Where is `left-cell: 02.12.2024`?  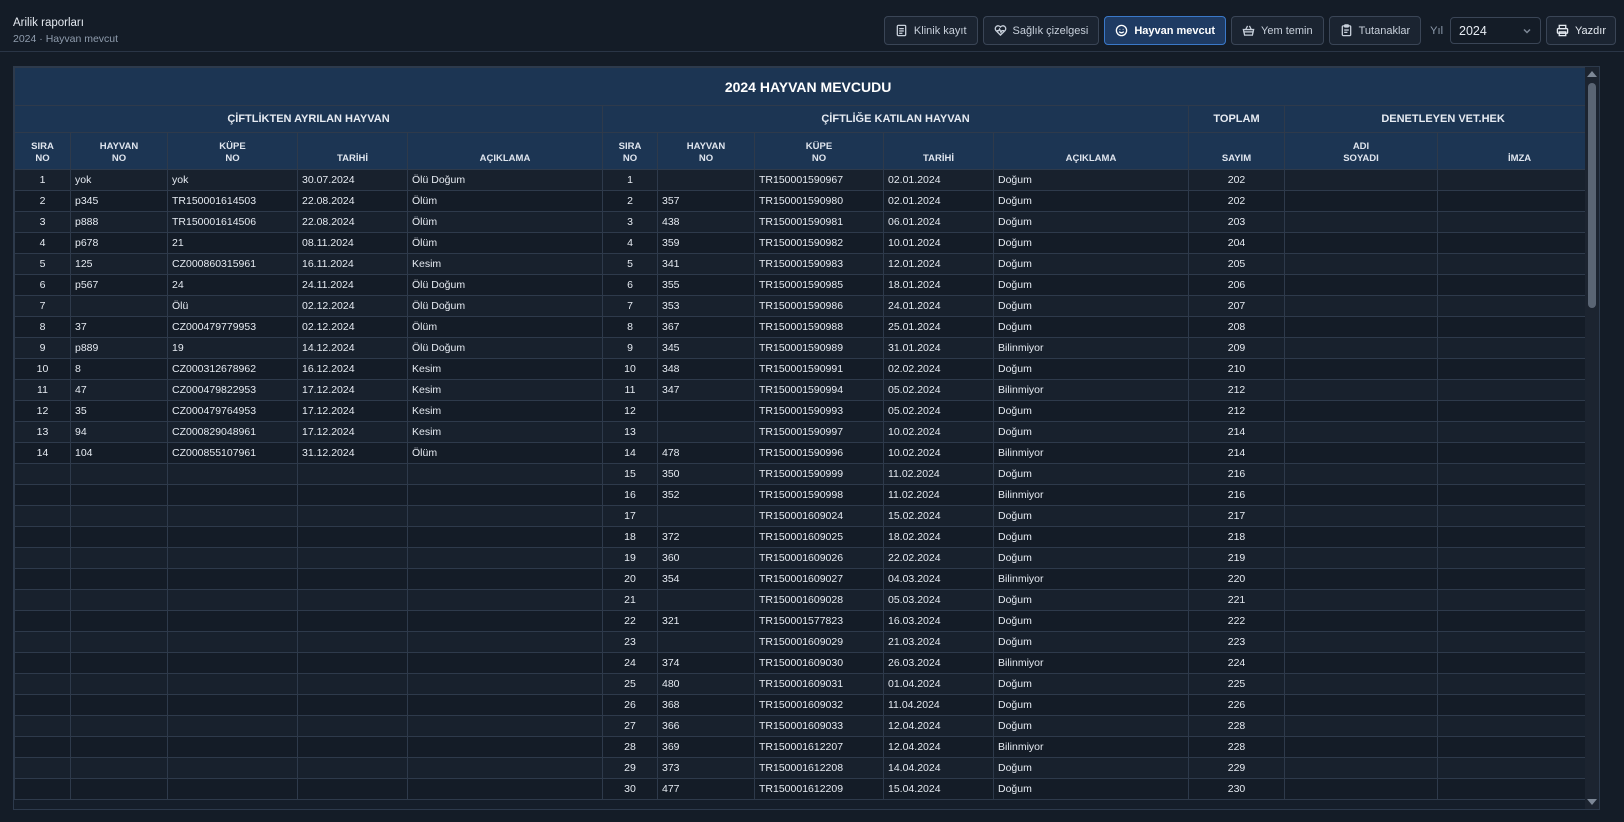
left-cell: 02.12.2024 is located at coordinates (352, 327).